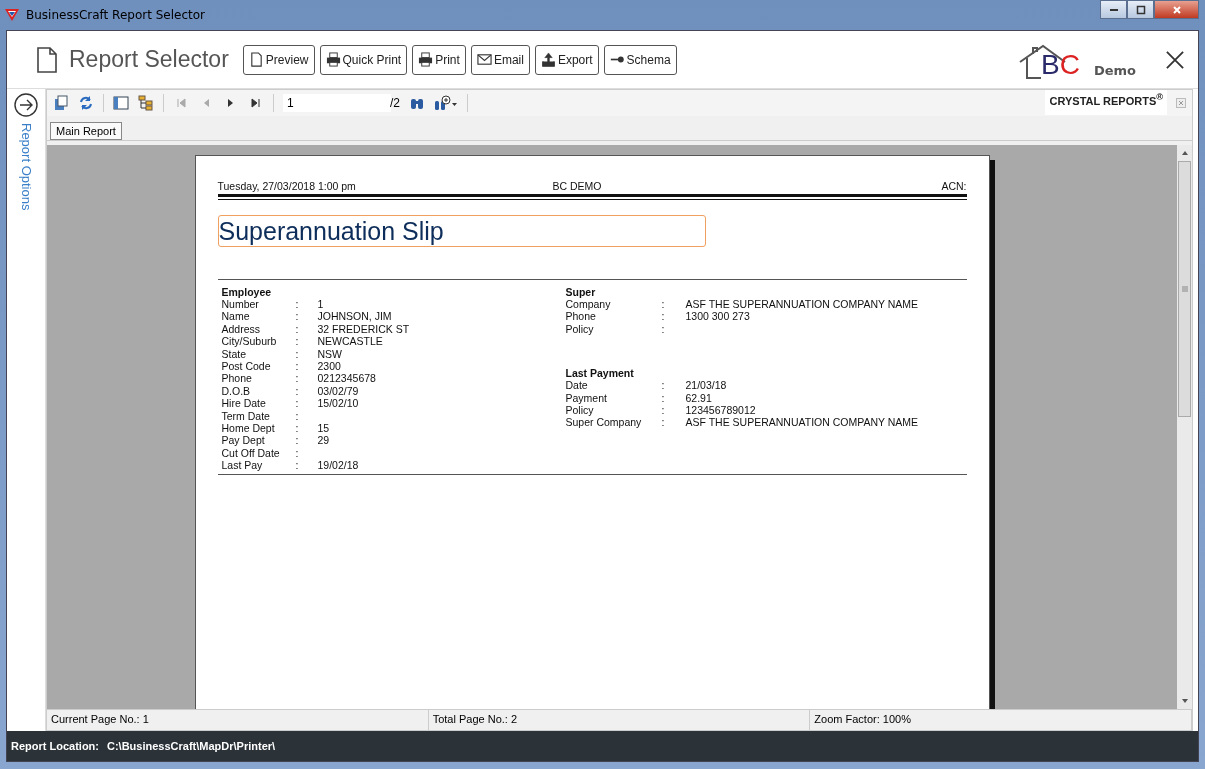  What do you see at coordinates (323, 428) in the screenshot?
I see `field-value: 15` at bounding box center [323, 428].